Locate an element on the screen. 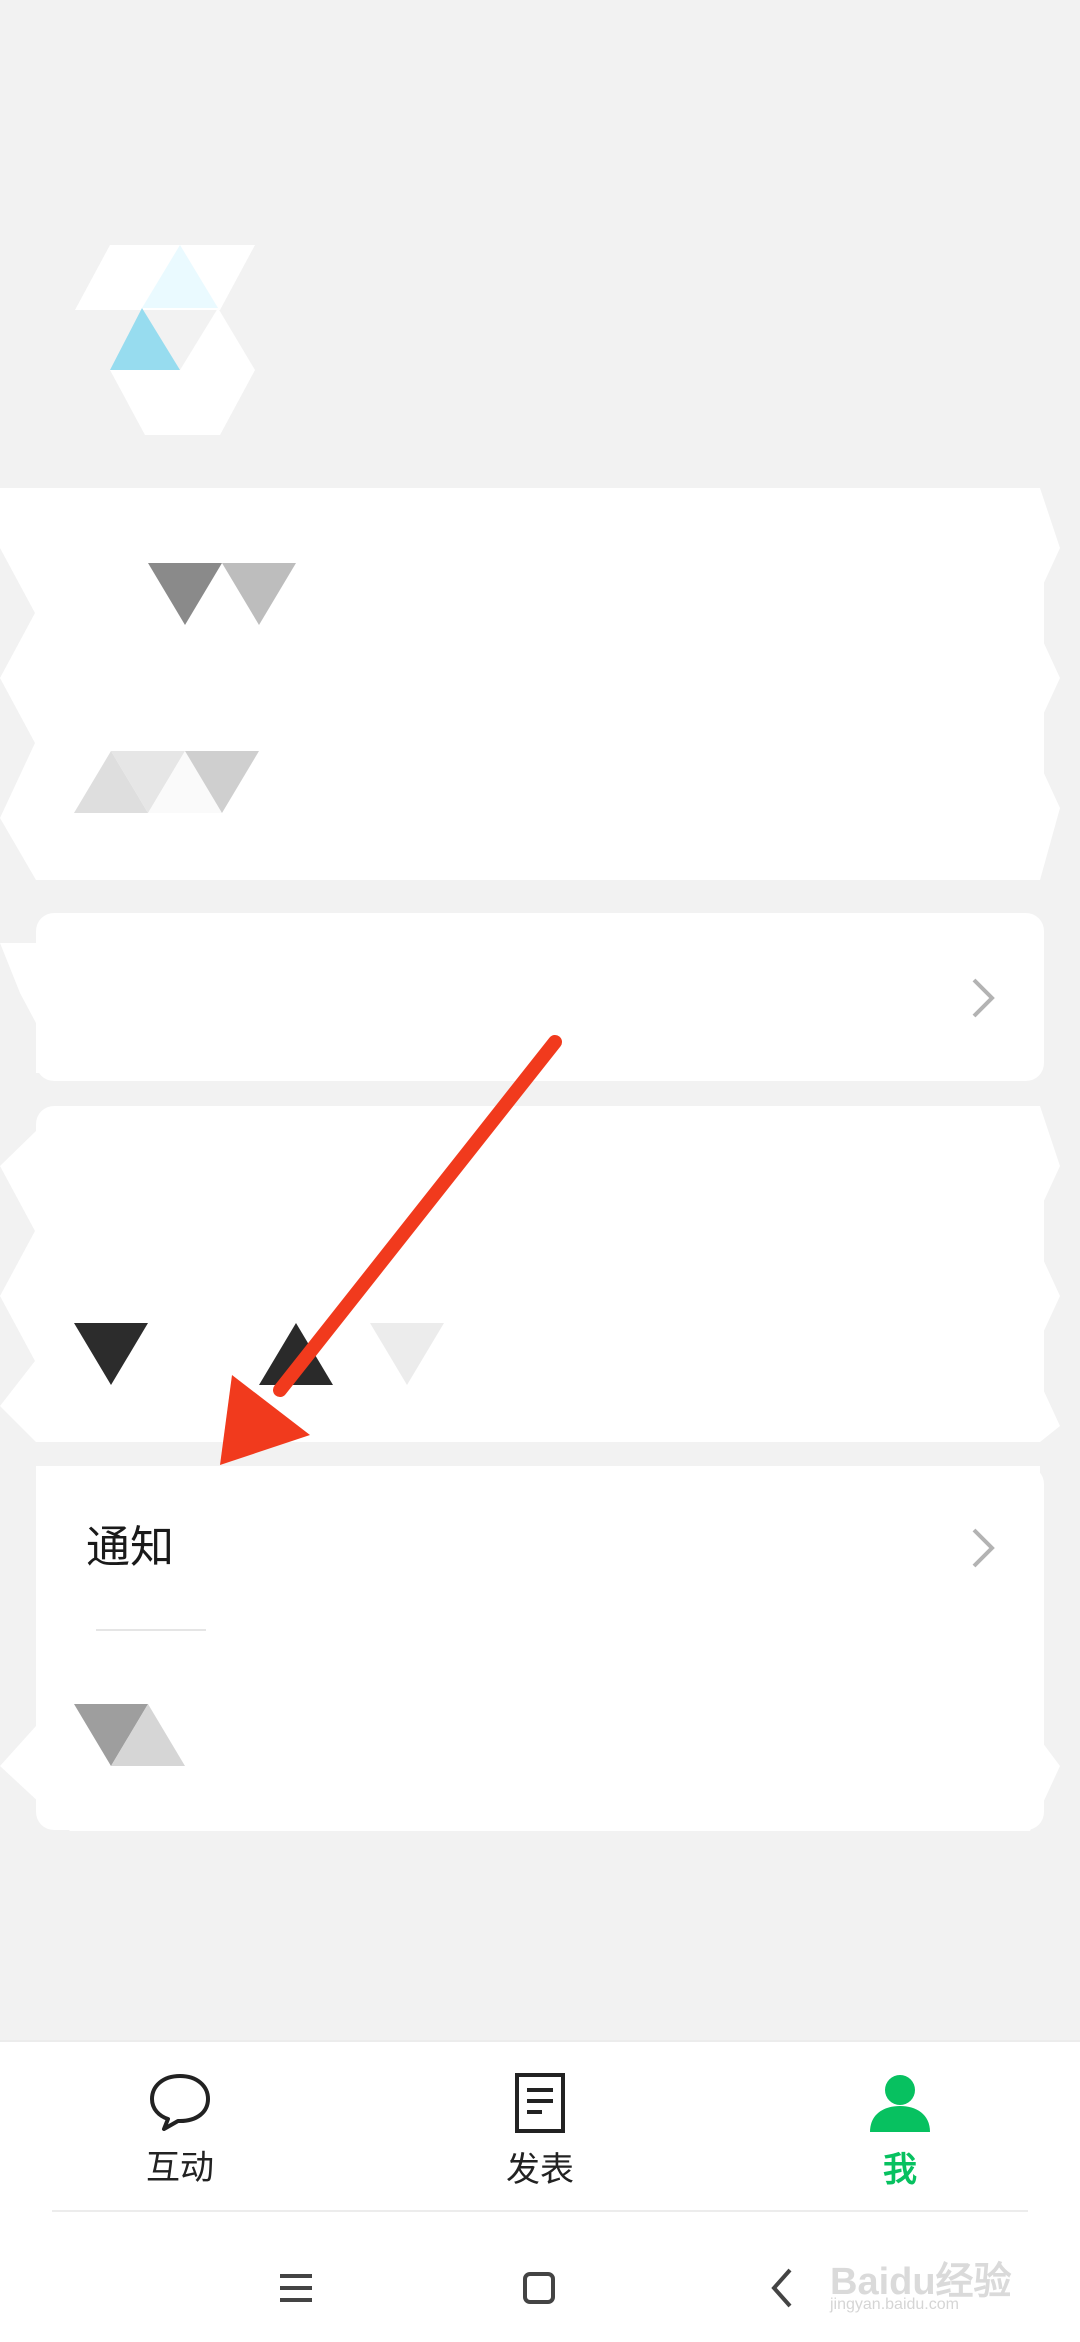 The image size is (1080, 2342). annotation-arrow is located at coordinates (391, 1250).